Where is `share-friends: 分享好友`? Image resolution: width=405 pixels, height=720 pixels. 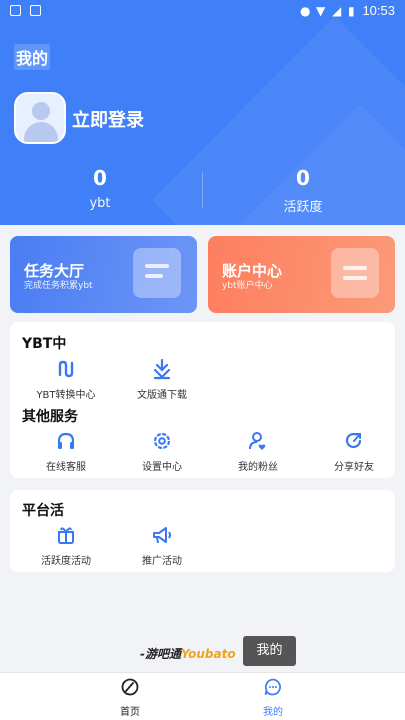
share-friends: 分享好友 is located at coordinates (354, 451).